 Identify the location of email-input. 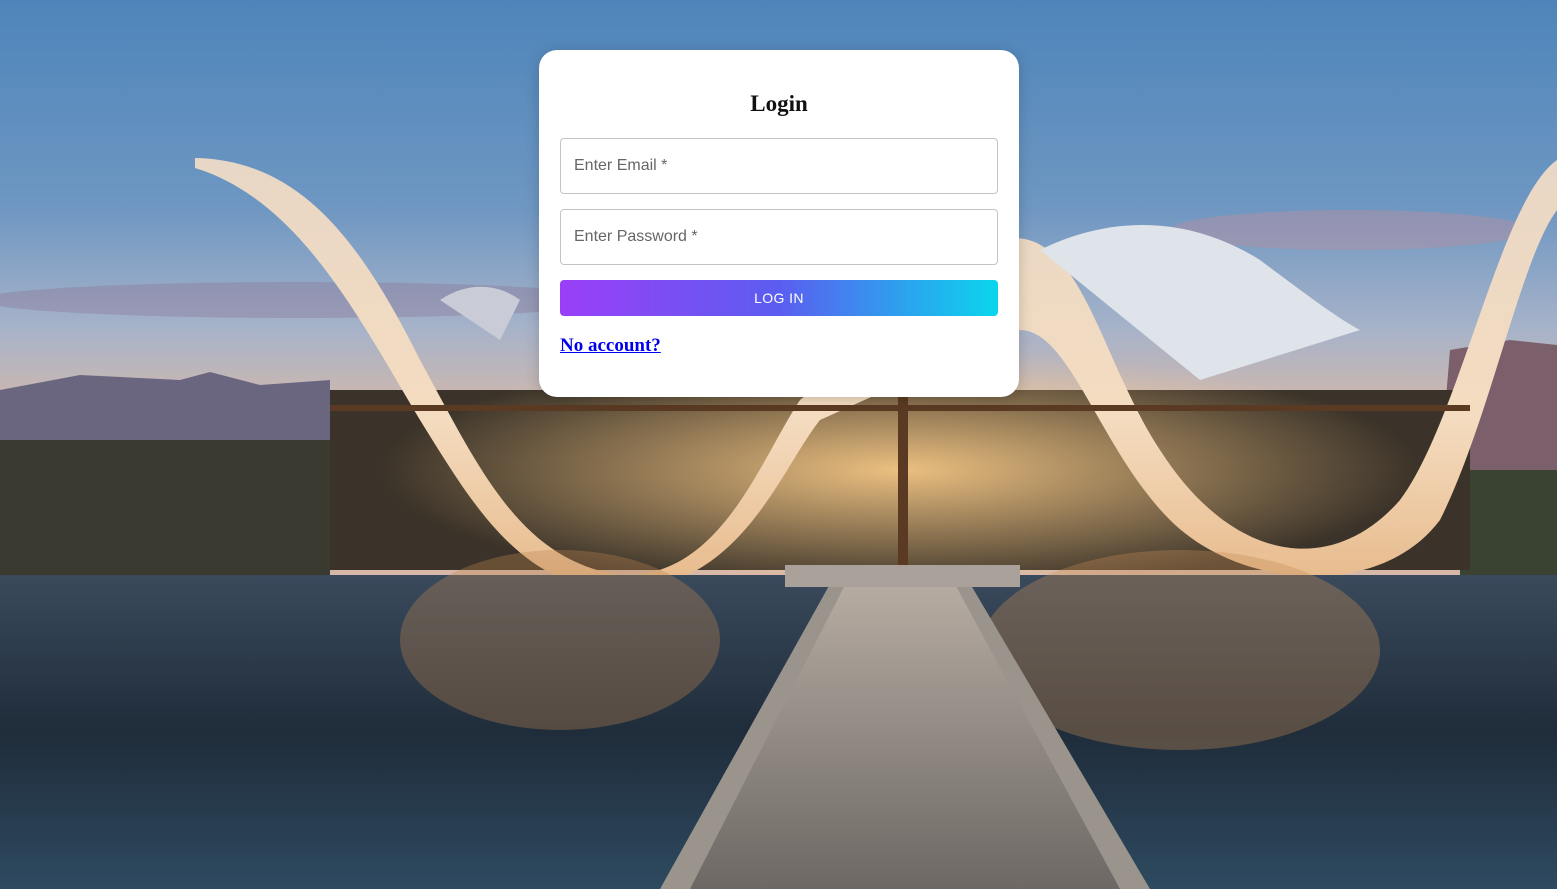
(779, 166).